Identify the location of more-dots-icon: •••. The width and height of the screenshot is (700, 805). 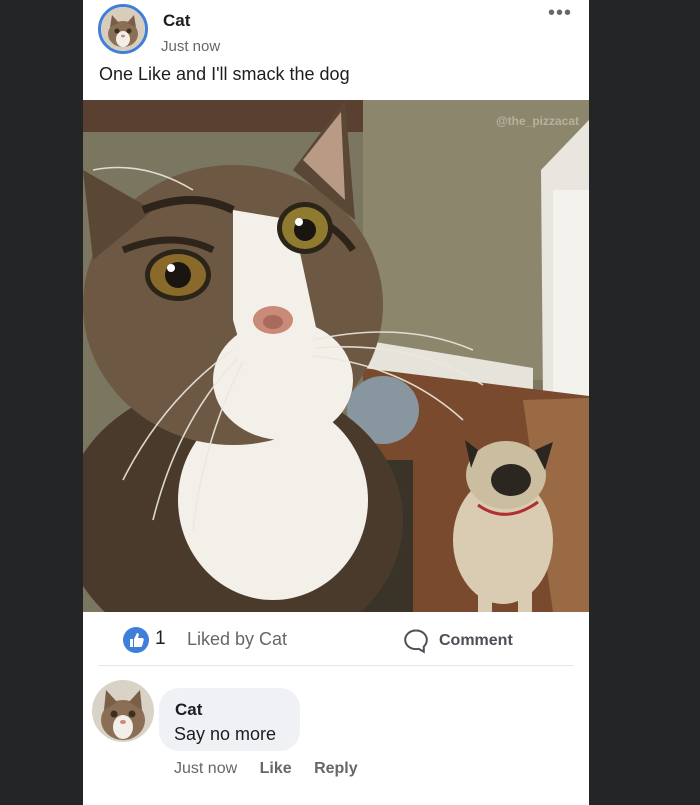
(560, 14).